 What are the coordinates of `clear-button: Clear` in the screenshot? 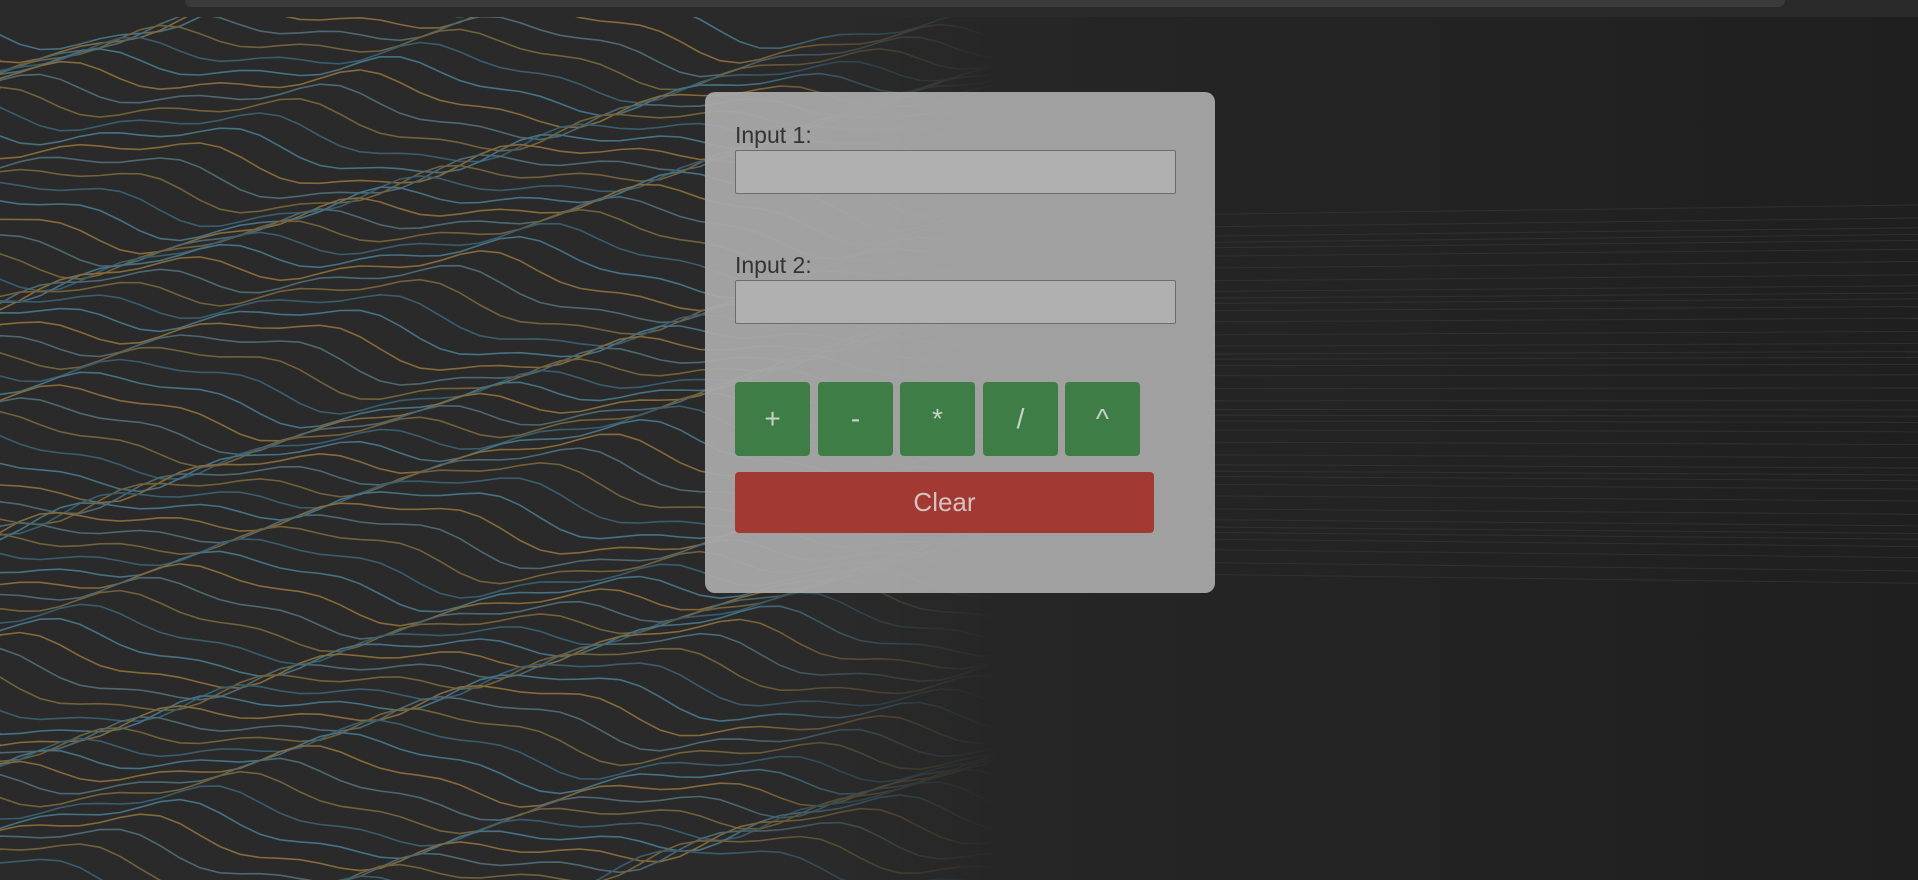 It's located at (944, 502).